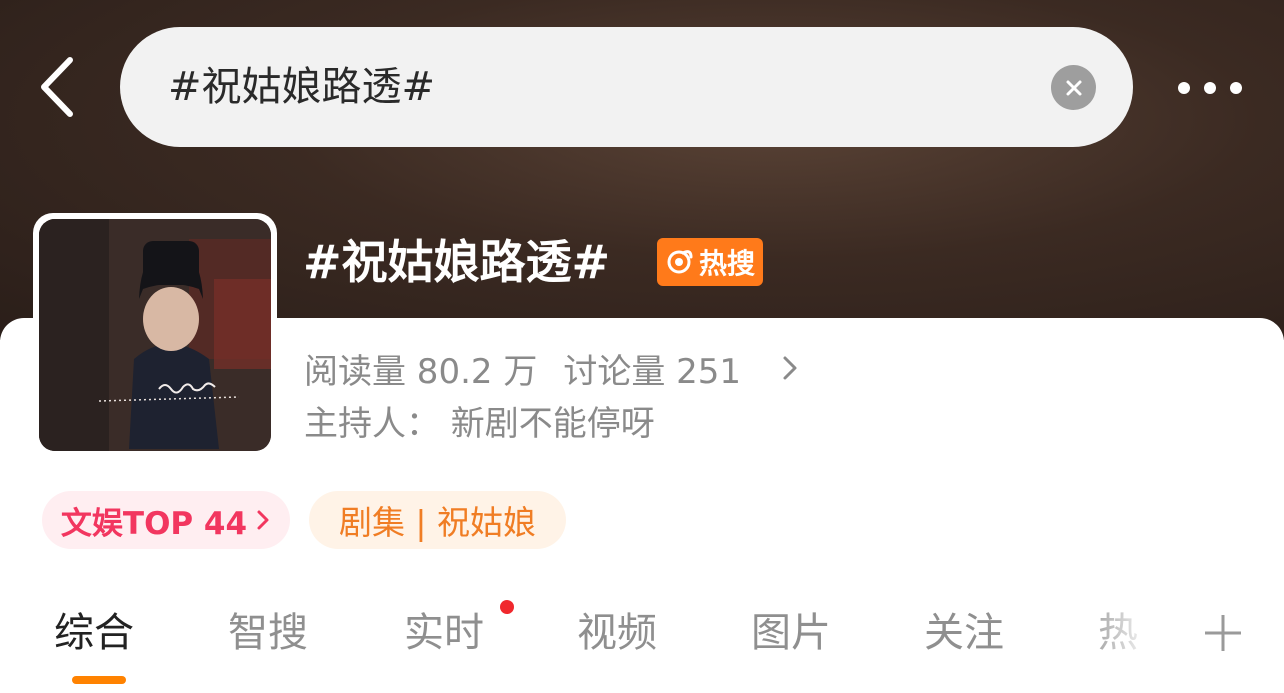  I want to click on rank-chip-label: 文娱TOP 44, so click(154, 523).